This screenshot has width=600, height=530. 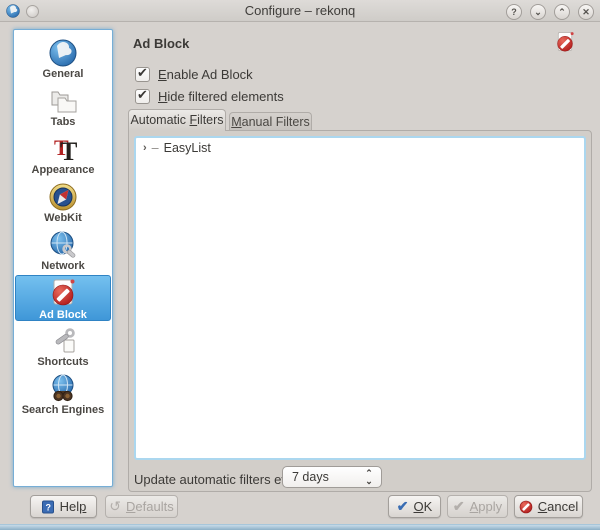 I want to click on sidebar-item-network: Network, so click(x=63, y=250).